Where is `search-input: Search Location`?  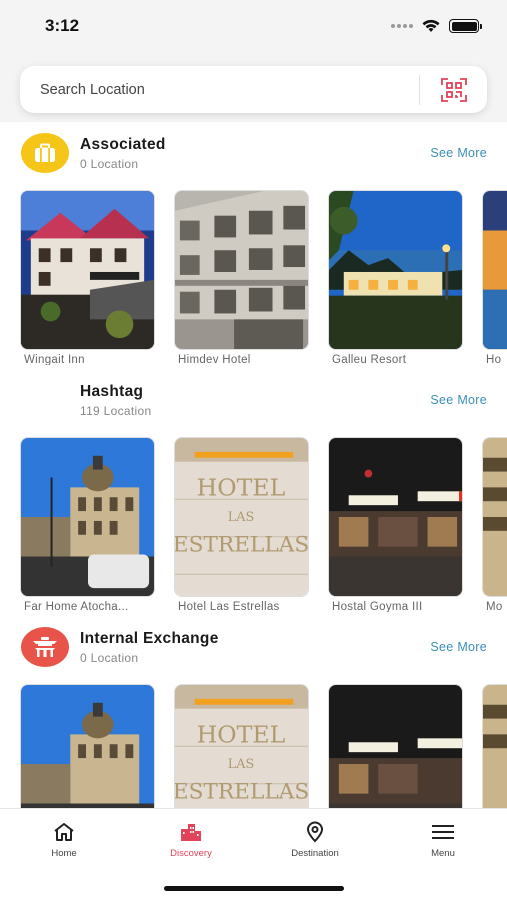 search-input: Search Location is located at coordinates (219, 90).